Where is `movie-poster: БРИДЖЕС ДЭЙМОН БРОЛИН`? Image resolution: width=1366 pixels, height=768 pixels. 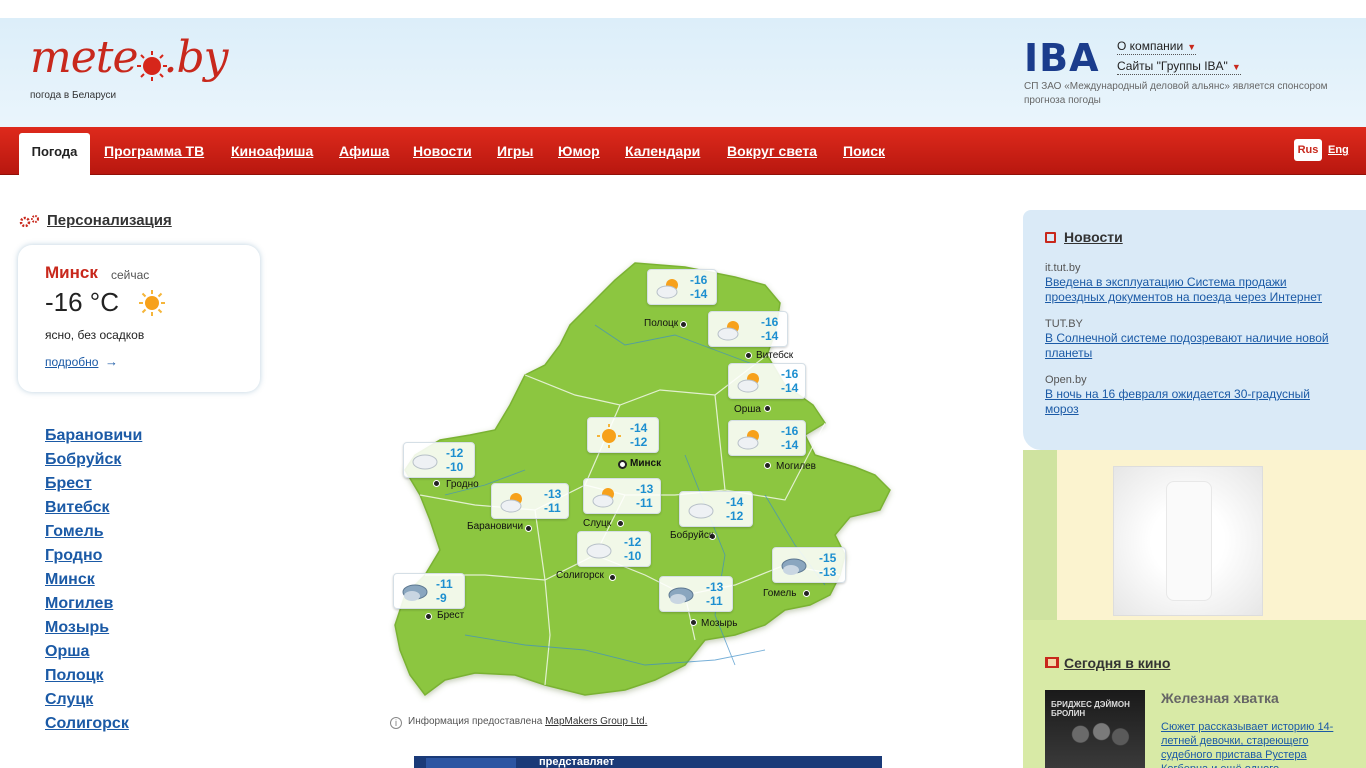 movie-poster: БРИДЖЕС ДЭЙМОН БРОЛИН is located at coordinates (1095, 729).